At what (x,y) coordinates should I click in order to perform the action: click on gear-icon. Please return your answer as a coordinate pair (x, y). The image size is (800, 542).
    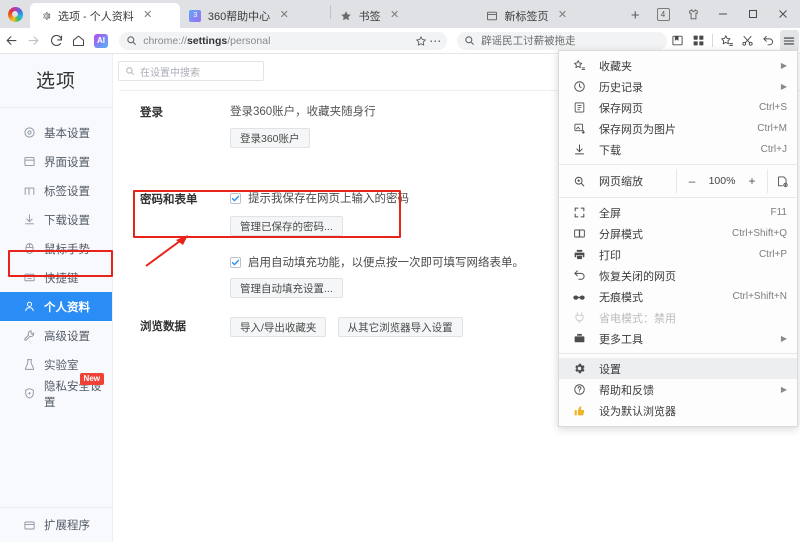
    Looking at the image, I should click on (579, 368).